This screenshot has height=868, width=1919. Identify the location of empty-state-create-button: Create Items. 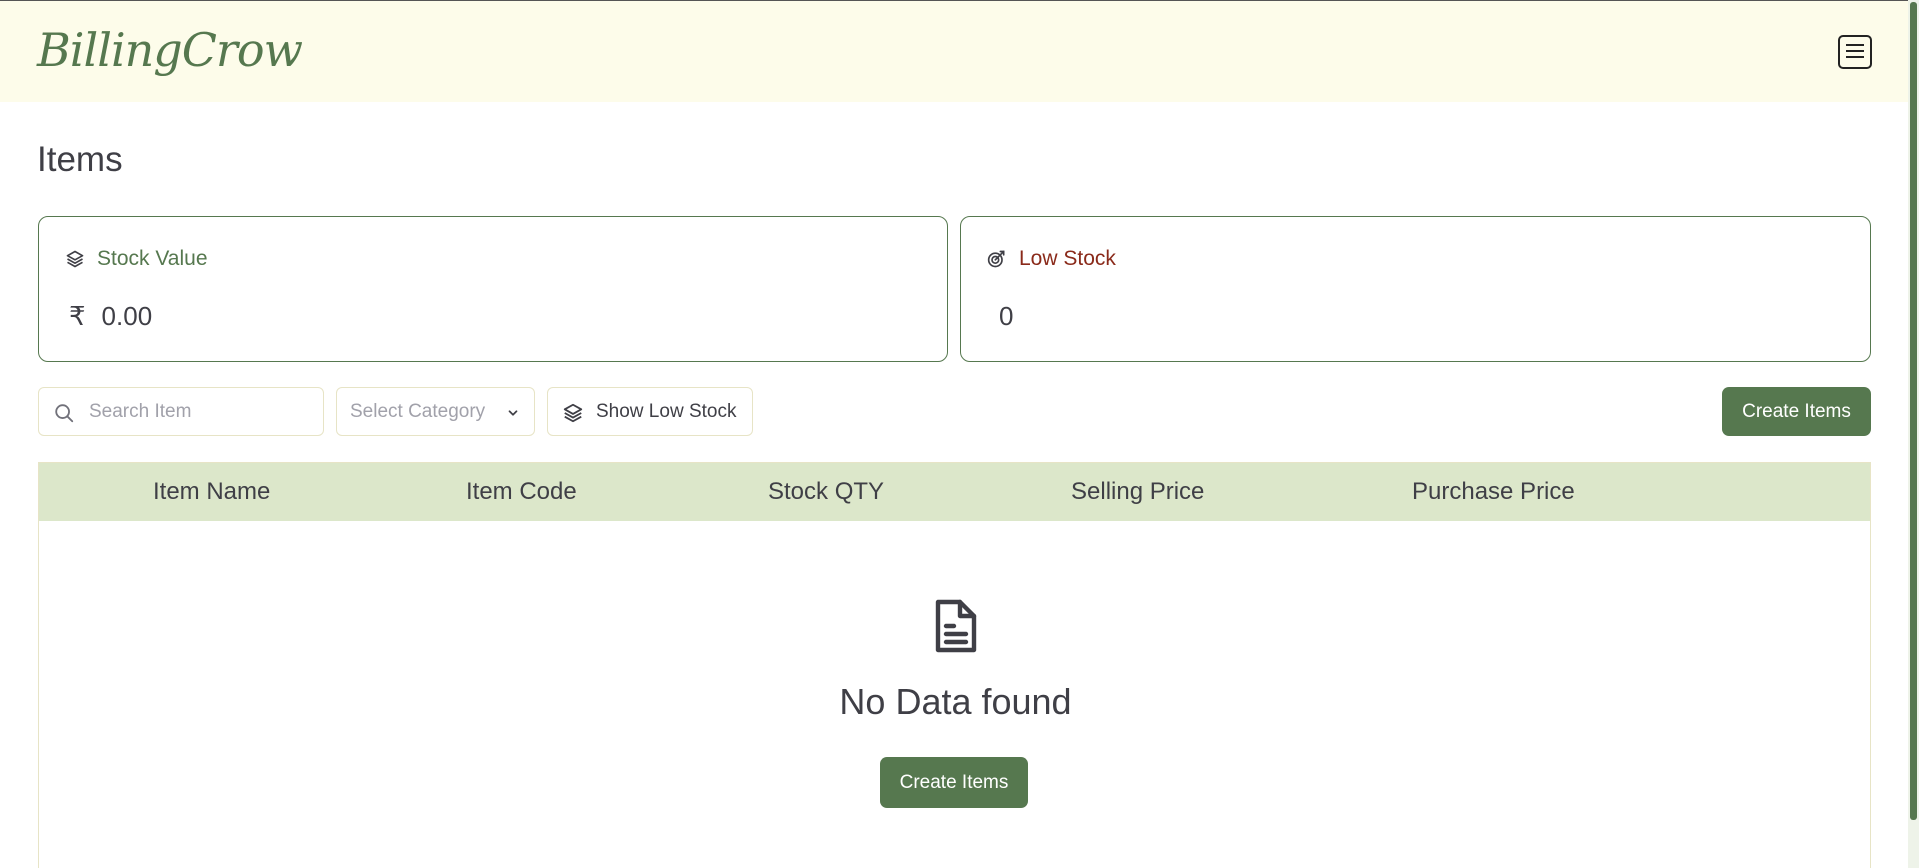
(954, 782).